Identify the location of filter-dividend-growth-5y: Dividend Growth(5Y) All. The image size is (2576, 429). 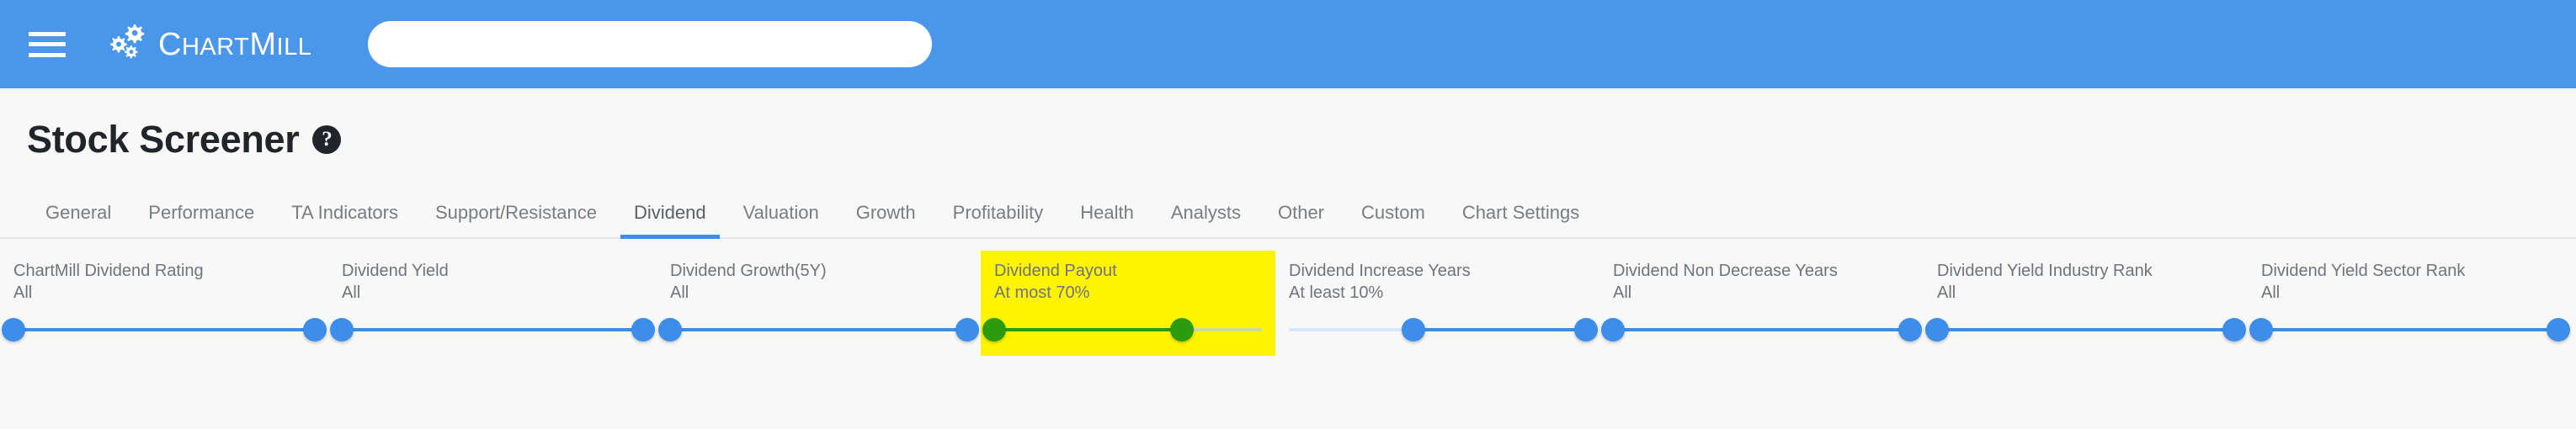
(819, 303).